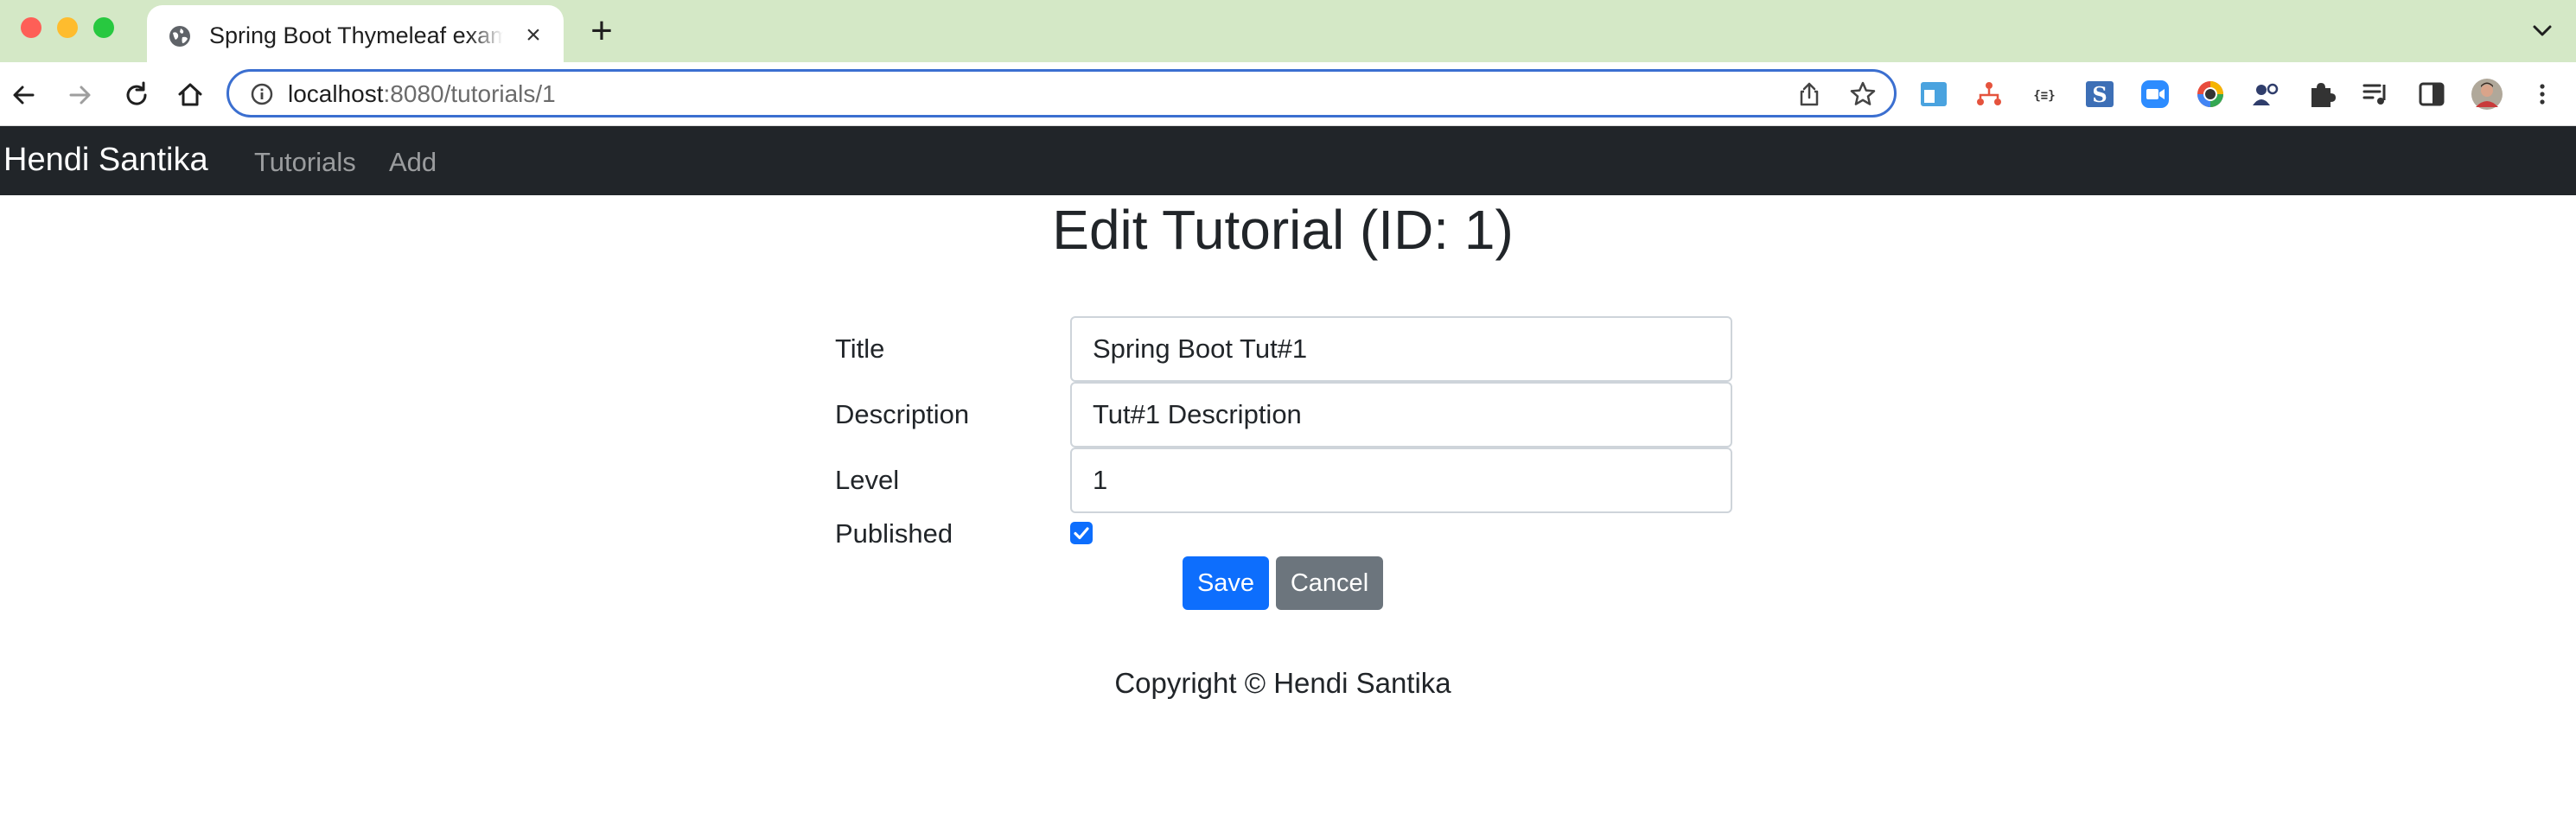 This screenshot has height=819, width=2576. I want to click on url-text: localhost:8080/tutorials/1, so click(422, 94).